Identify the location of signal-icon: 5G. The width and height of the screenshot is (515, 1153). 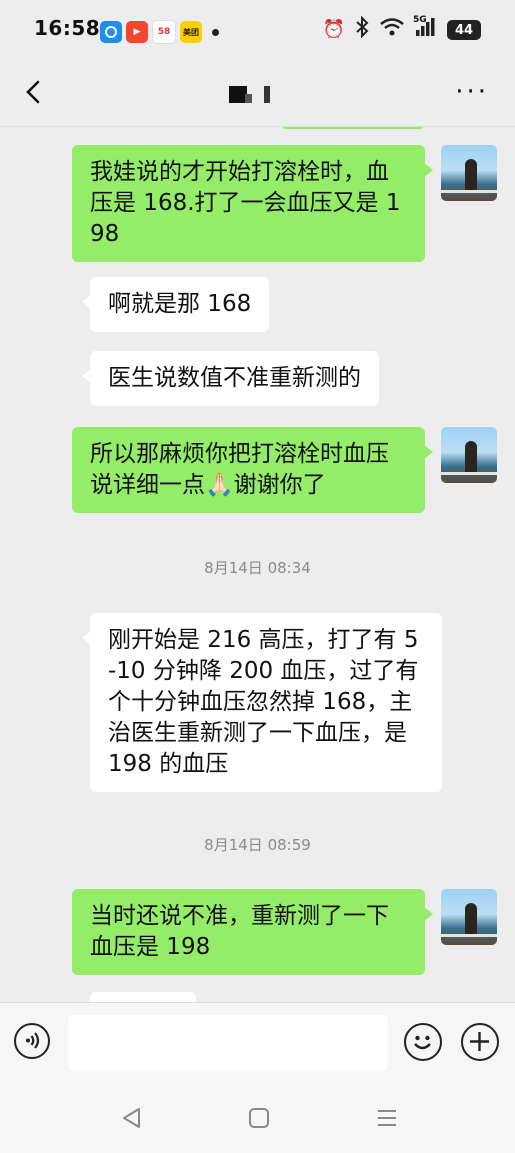
(425, 29).